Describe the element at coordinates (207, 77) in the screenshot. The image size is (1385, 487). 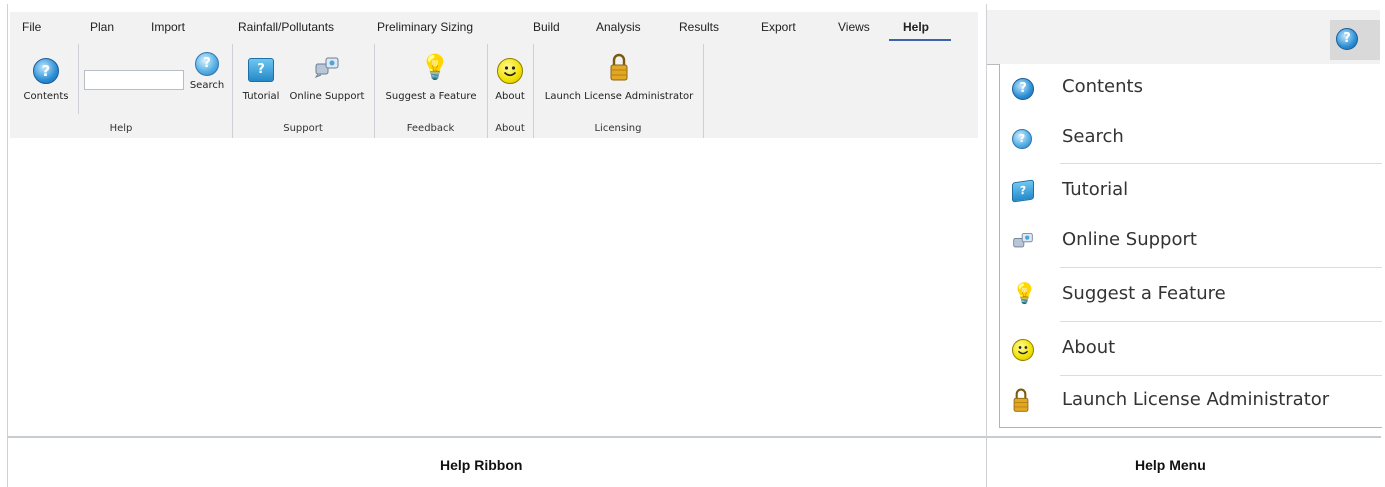
I see `search-button: ? Search` at that location.